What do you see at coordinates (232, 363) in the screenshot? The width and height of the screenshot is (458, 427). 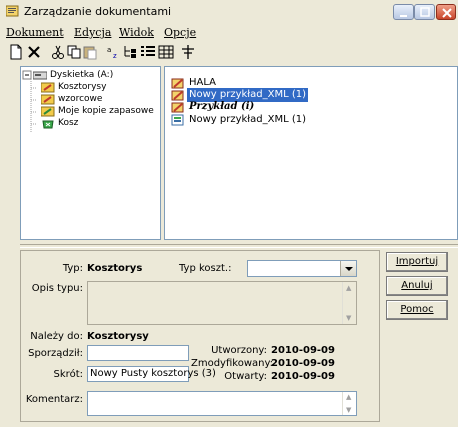 I see `zmodyfikowany-label: Zmodyfikowany:` at bounding box center [232, 363].